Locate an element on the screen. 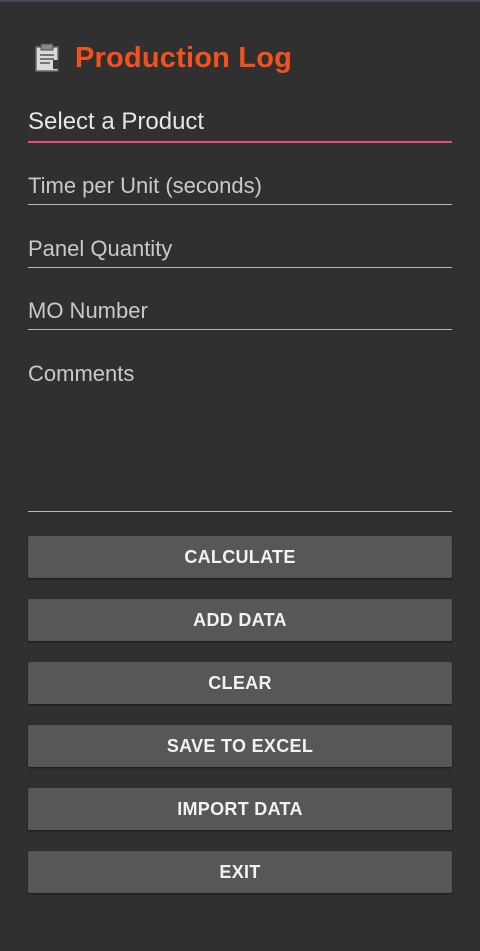  time-per-unit-underline is located at coordinates (240, 204).